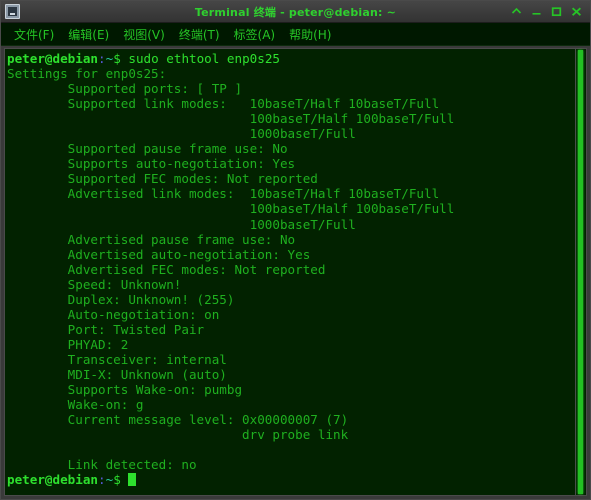  What do you see at coordinates (94, 284) in the screenshot?
I see `terminal-output-line: Speed: Unknown!` at bounding box center [94, 284].